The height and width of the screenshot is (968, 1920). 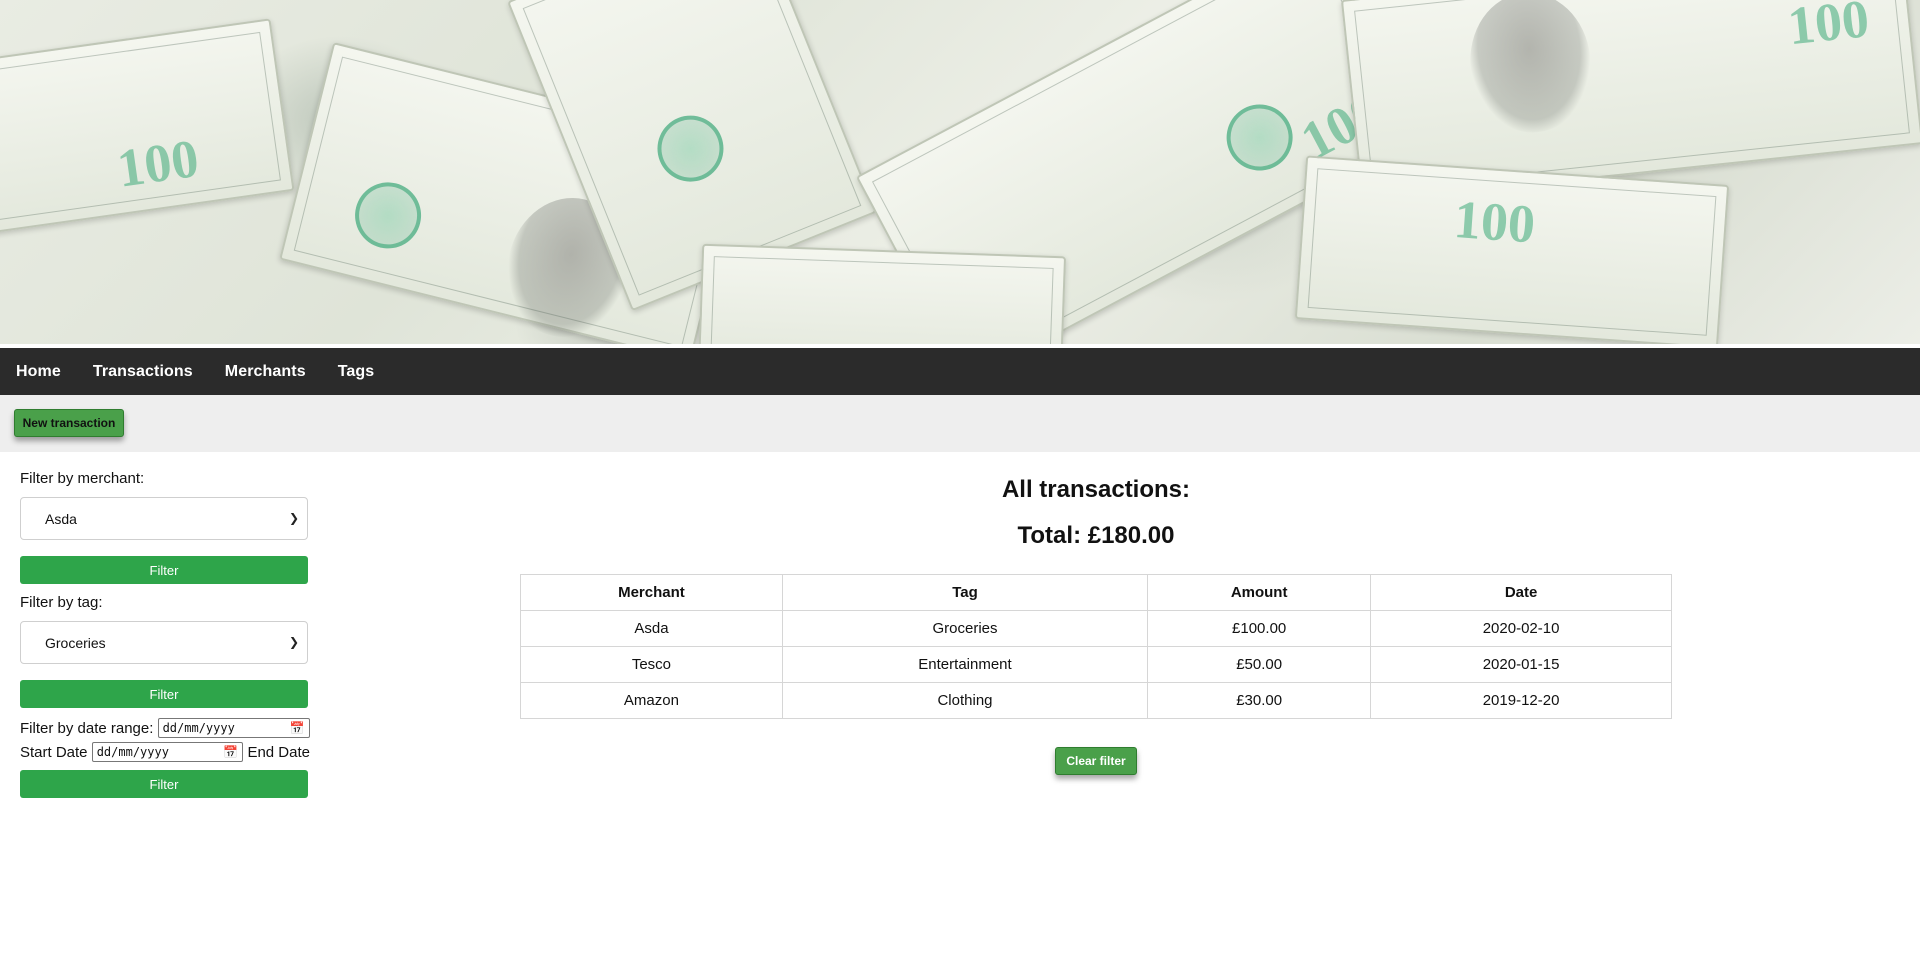 What do you see at coordinates (164, 518) in the screenshot?
I see `merchant-select: Asda ❯` at bounding box center [164, 518].